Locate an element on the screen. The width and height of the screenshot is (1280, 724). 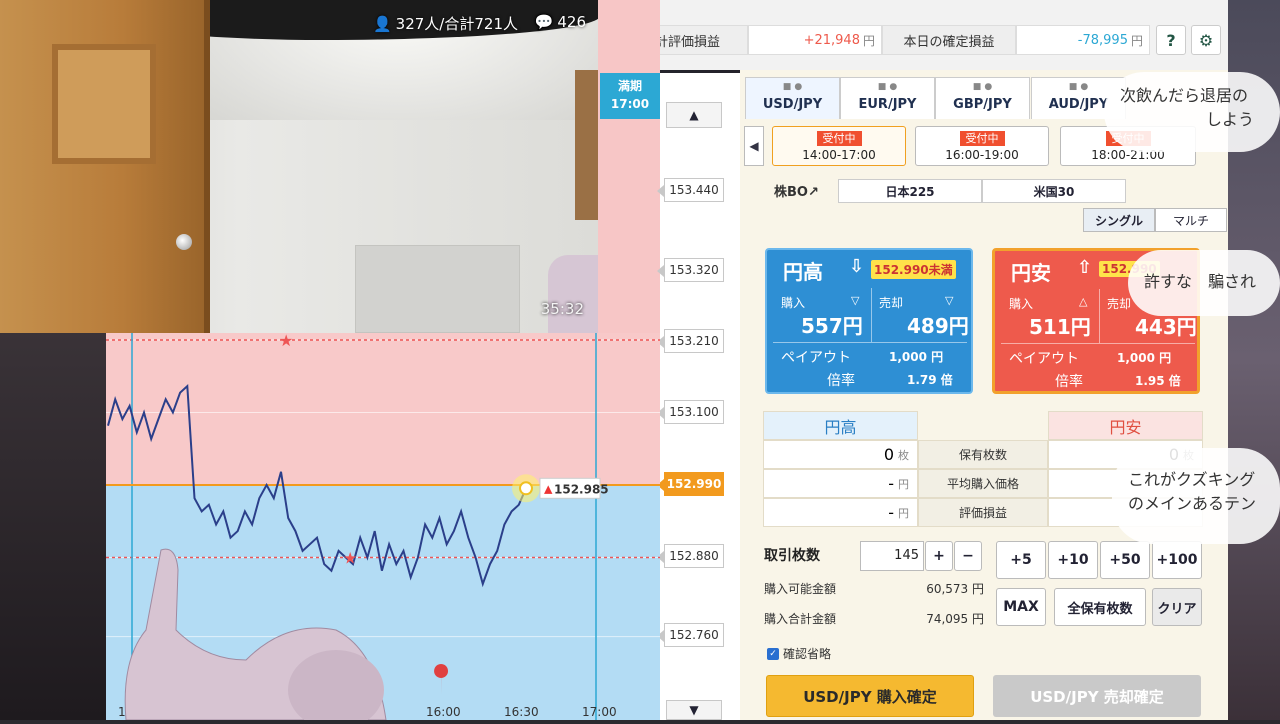
high-buy-price: 557円 is located at coordinates (832, 324).